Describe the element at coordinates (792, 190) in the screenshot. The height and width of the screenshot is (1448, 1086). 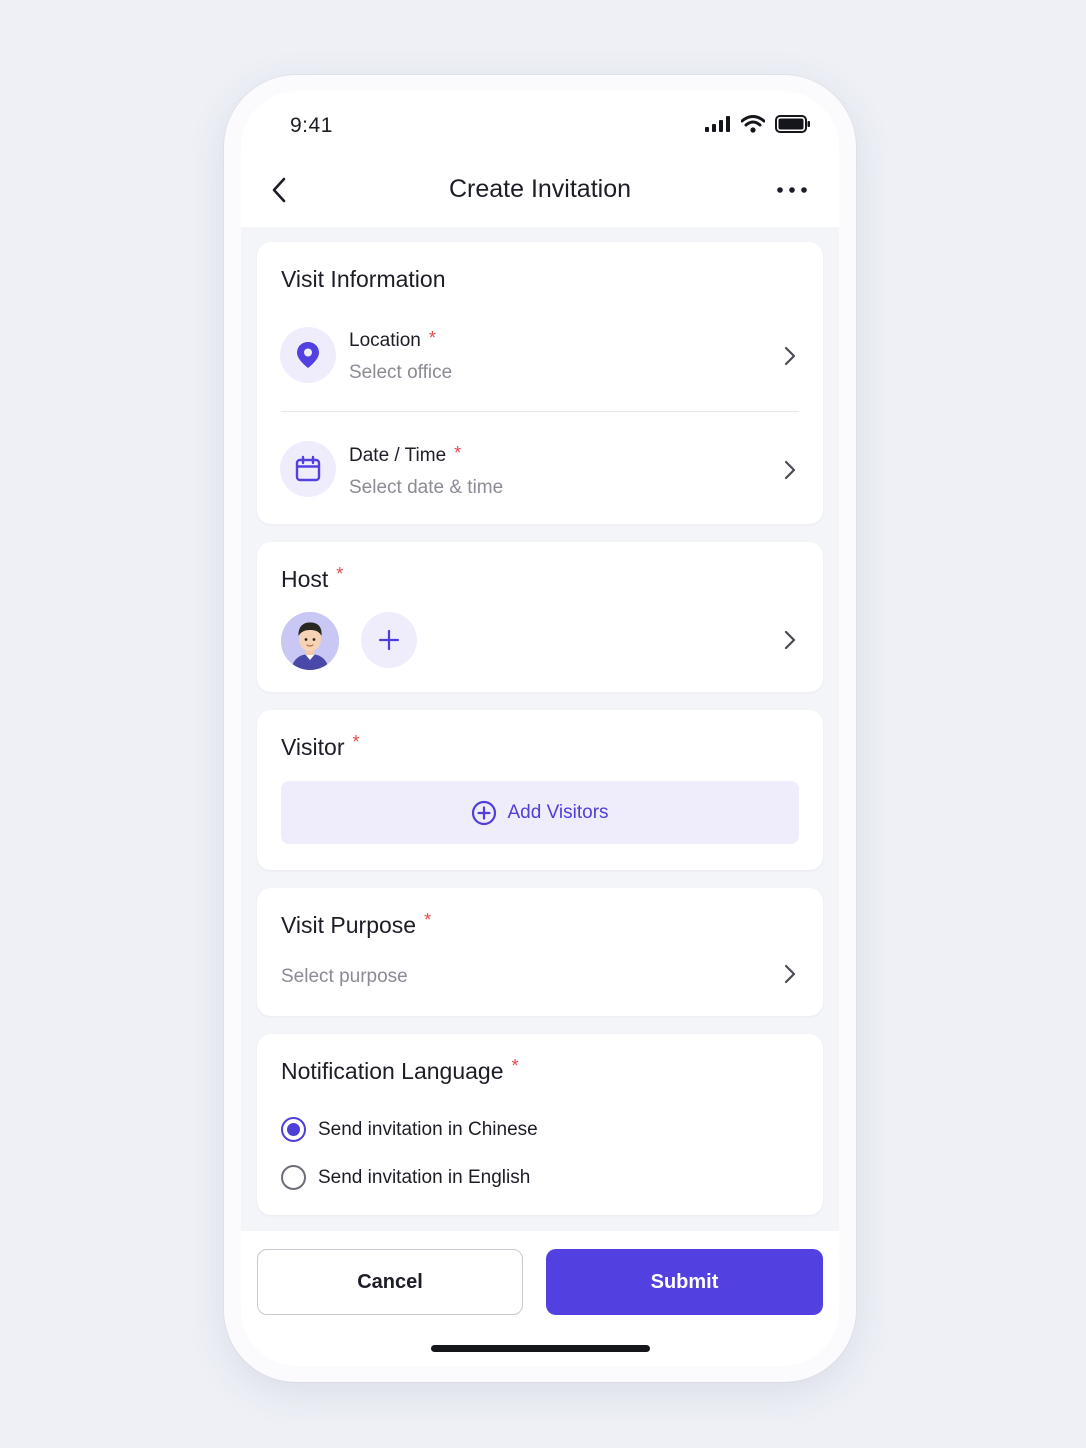
I see `more-horizontal-icon` at that location.